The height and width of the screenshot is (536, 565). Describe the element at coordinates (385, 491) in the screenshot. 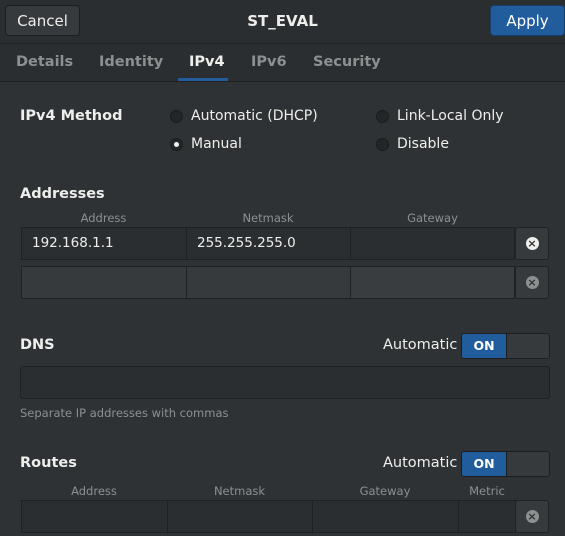

I see `route-column-header-gateway: Gateway` at that location.